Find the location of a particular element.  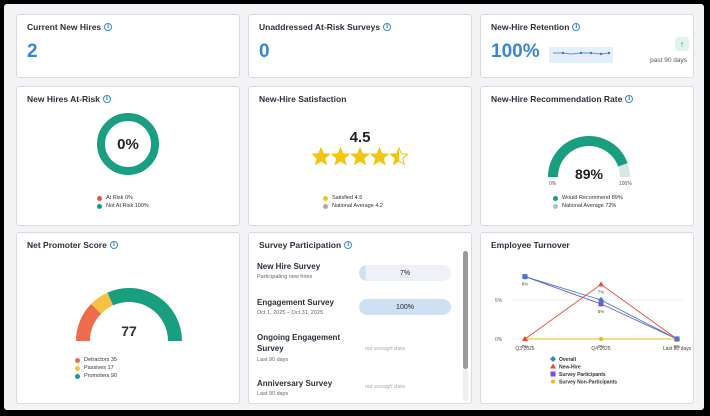

nps-gauge: 77 is located at coordinates (129, 315).